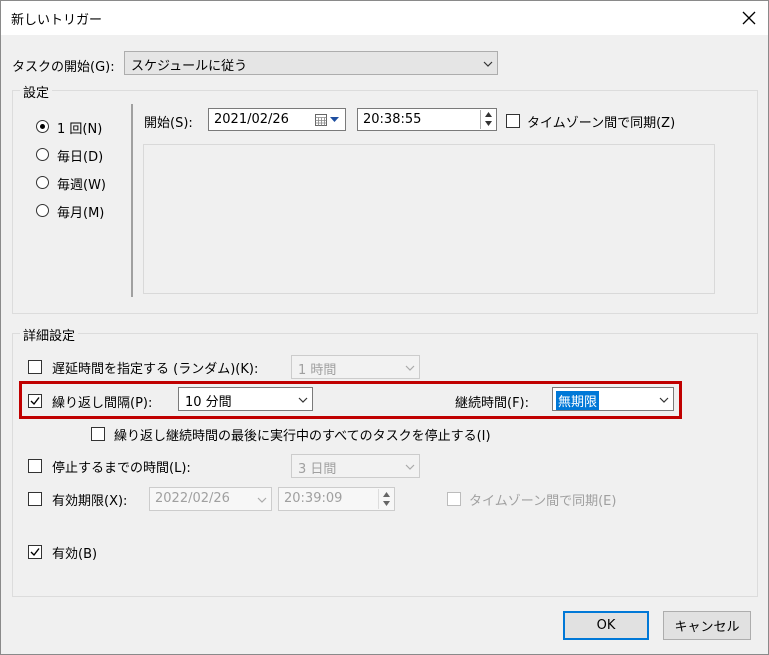 The height and width of the screenshot is (655, 769). Describe the element at coordinates (251, 119) in the screenshot. I see `start-date-value: 2021/02/26` at that location.